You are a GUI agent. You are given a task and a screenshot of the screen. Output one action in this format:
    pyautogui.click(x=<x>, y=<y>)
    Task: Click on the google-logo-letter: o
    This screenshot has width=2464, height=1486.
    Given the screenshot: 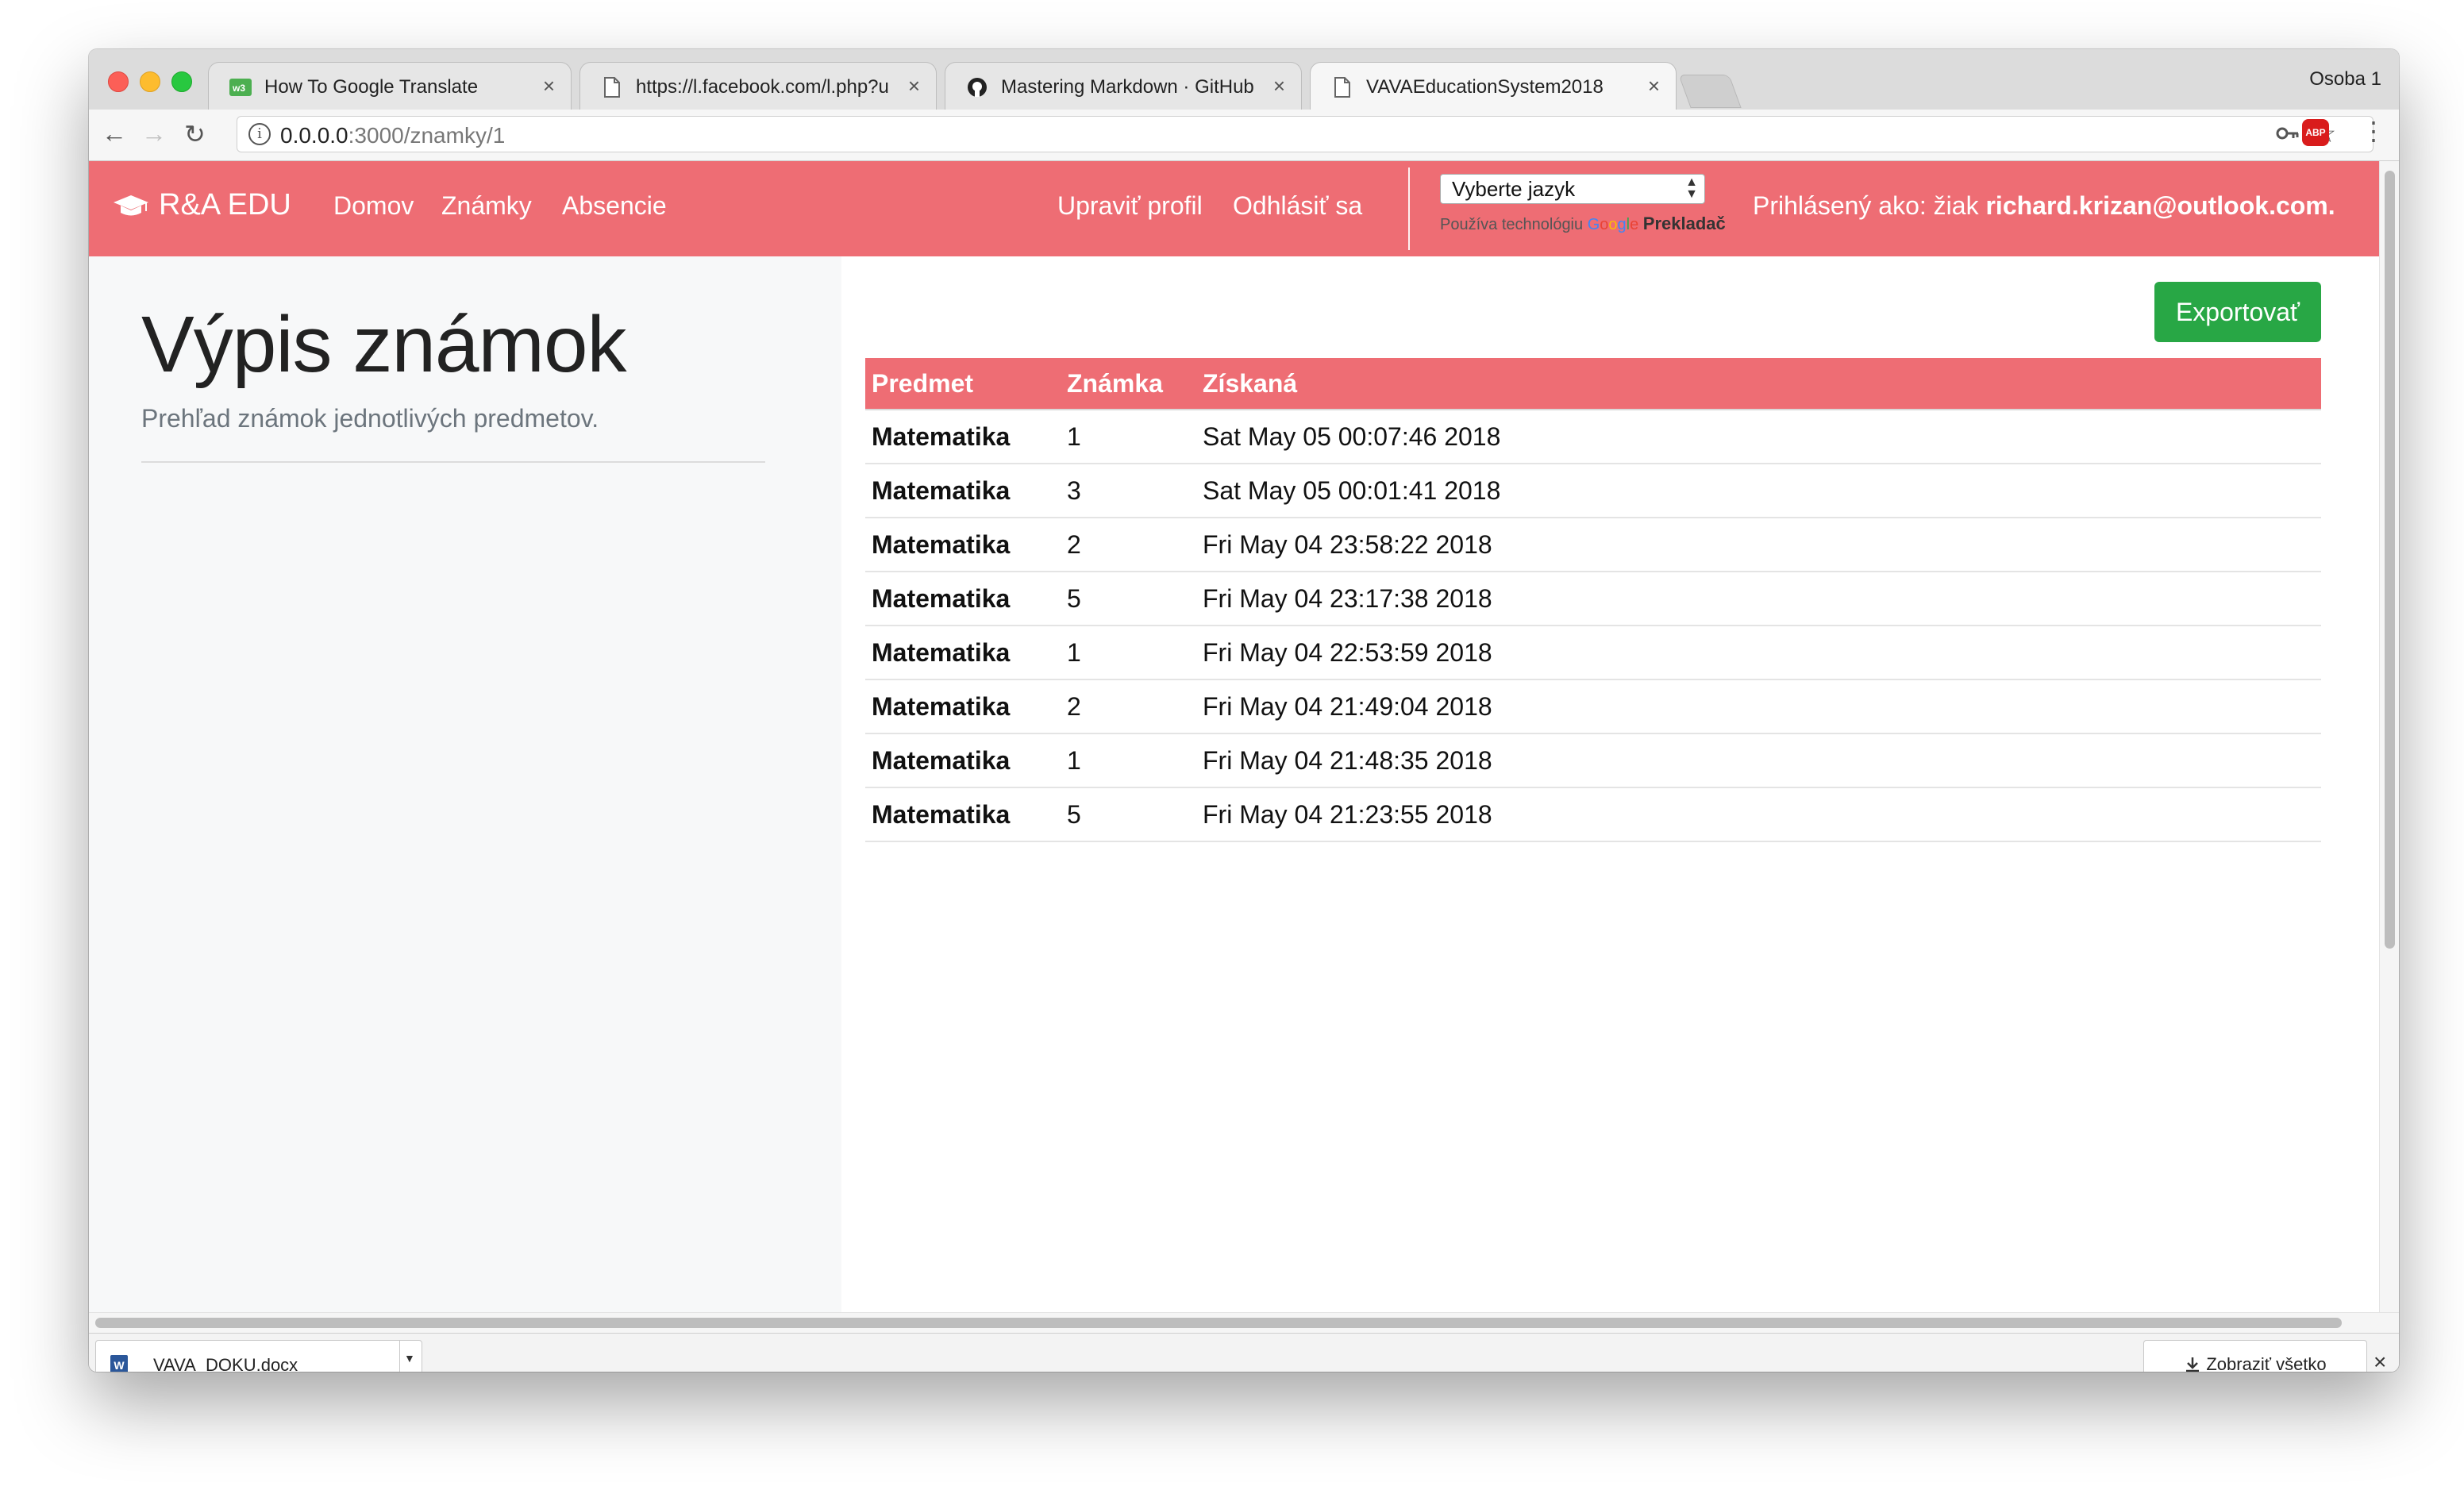 What is the action you would take?
    pyautogui.click(x=1604, y=224)
    